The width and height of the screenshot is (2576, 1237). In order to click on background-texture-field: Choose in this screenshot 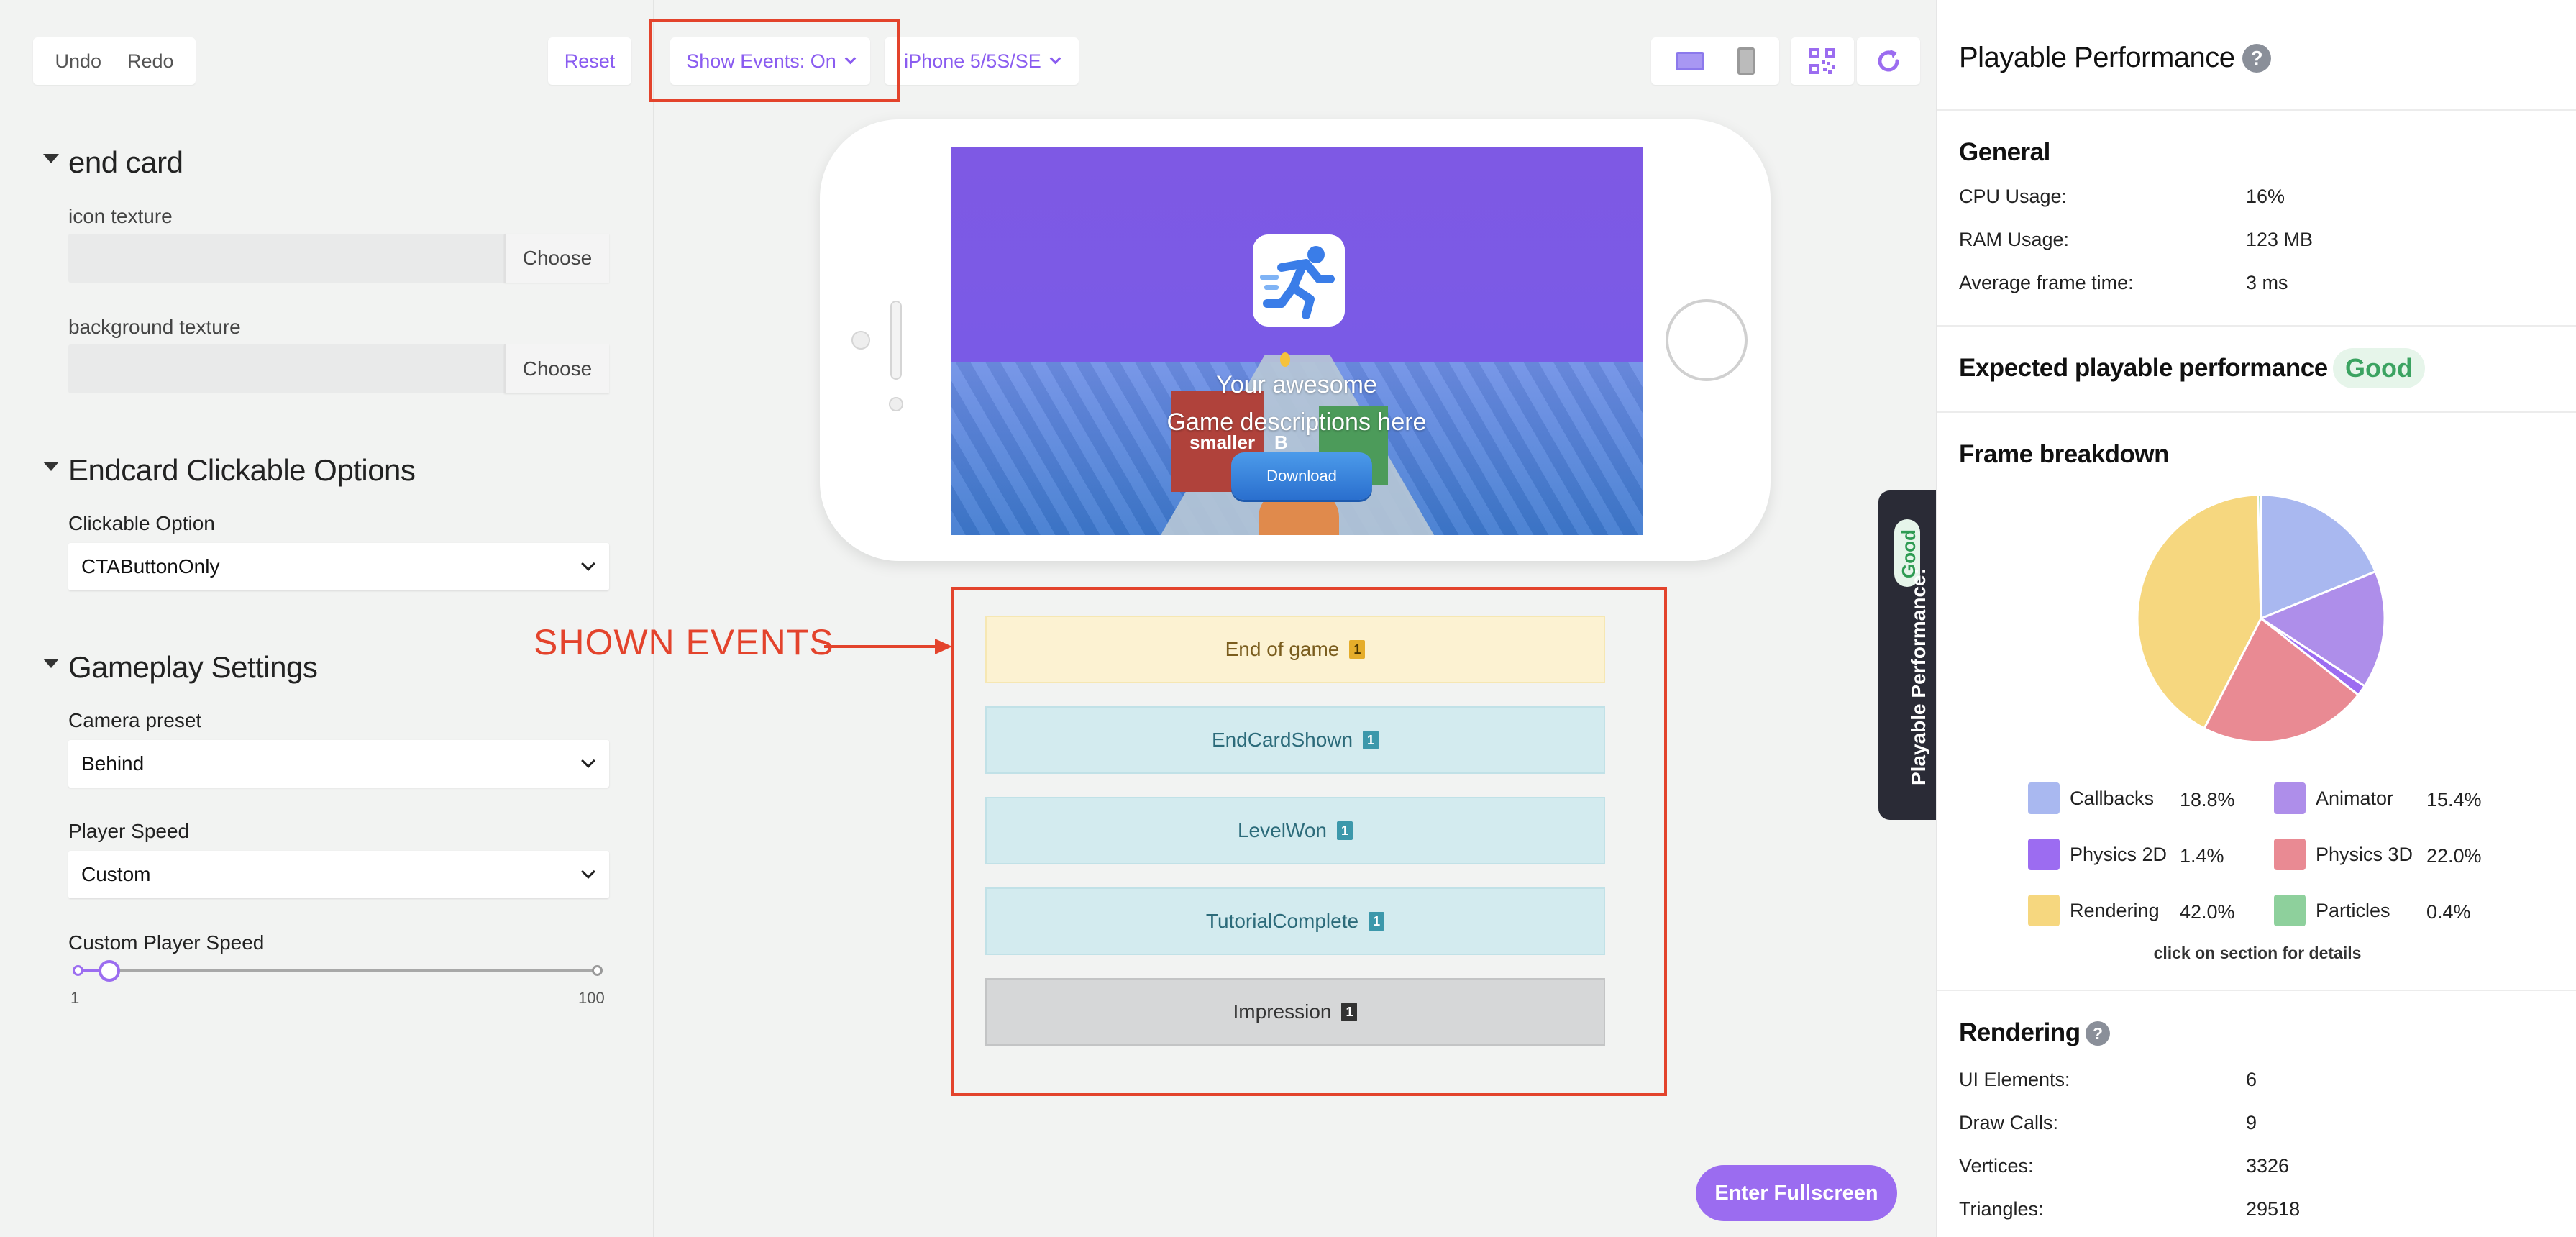, I will do `click(338, 368)`.